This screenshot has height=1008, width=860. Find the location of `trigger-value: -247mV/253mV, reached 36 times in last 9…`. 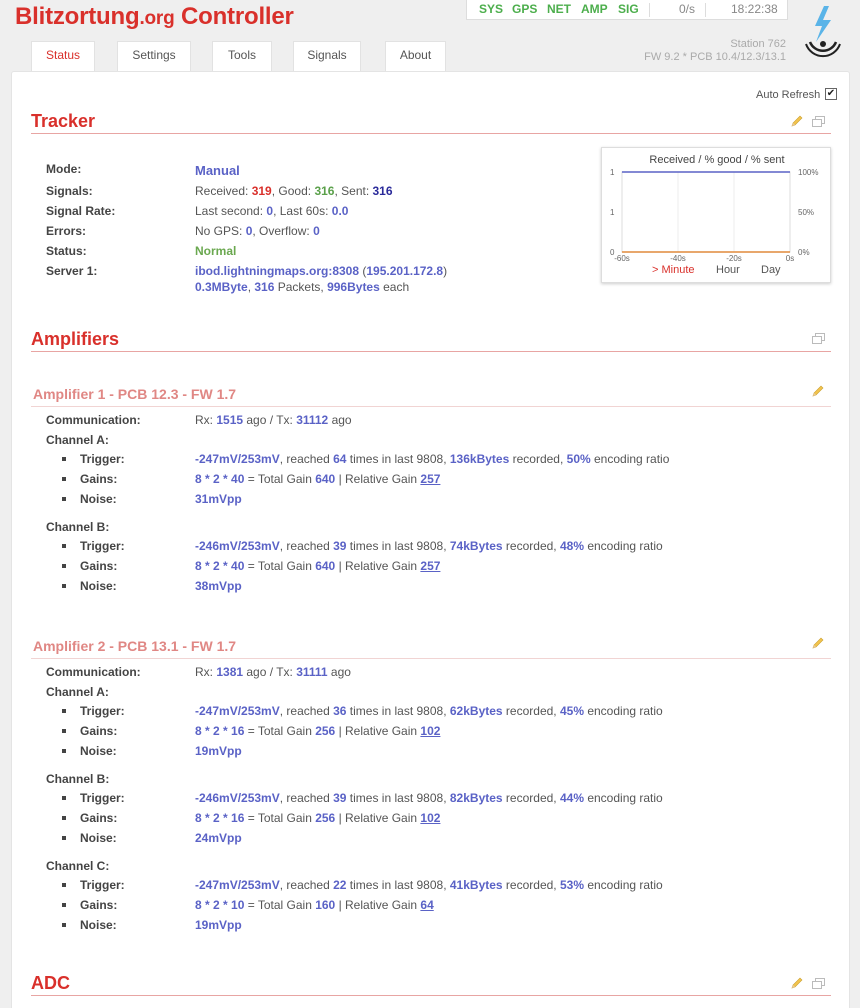

trigger-value: -247mV/253mV, reached 36 times in last 9… is located at coordinates (429, 711).